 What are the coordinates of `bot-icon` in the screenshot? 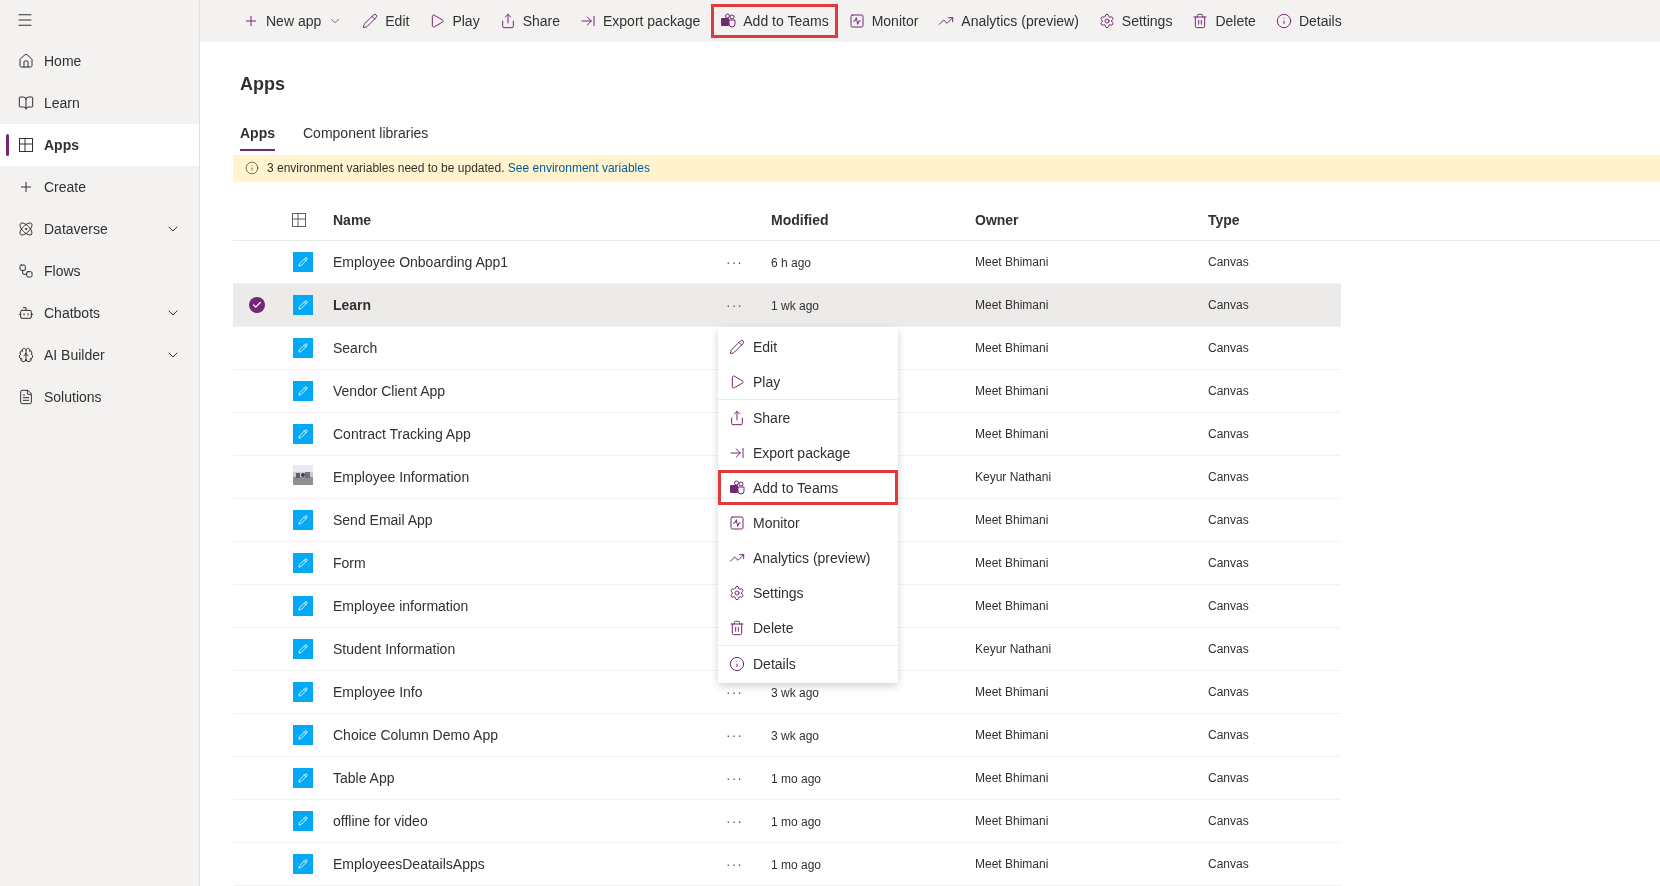 It's located at (26, 313).